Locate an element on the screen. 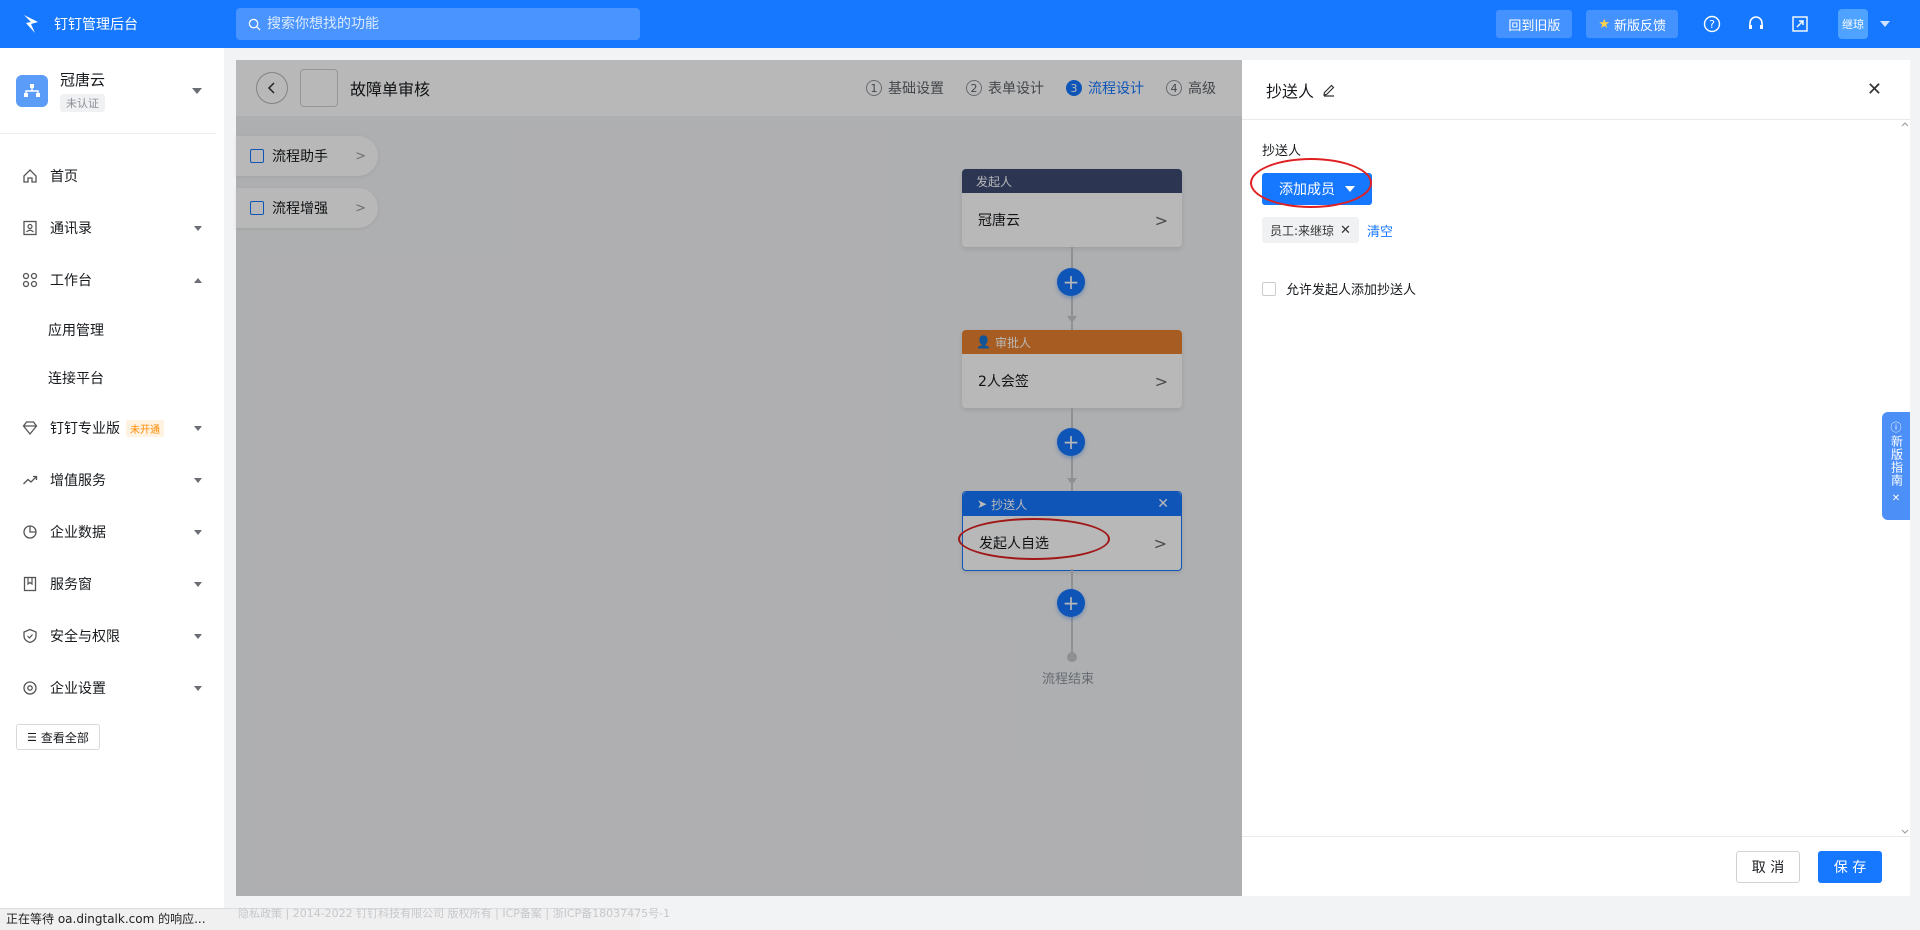 The height and width of the screenshot is (930, 1920). node-content: 发起人自选 is located at coordinates (1014, 544).